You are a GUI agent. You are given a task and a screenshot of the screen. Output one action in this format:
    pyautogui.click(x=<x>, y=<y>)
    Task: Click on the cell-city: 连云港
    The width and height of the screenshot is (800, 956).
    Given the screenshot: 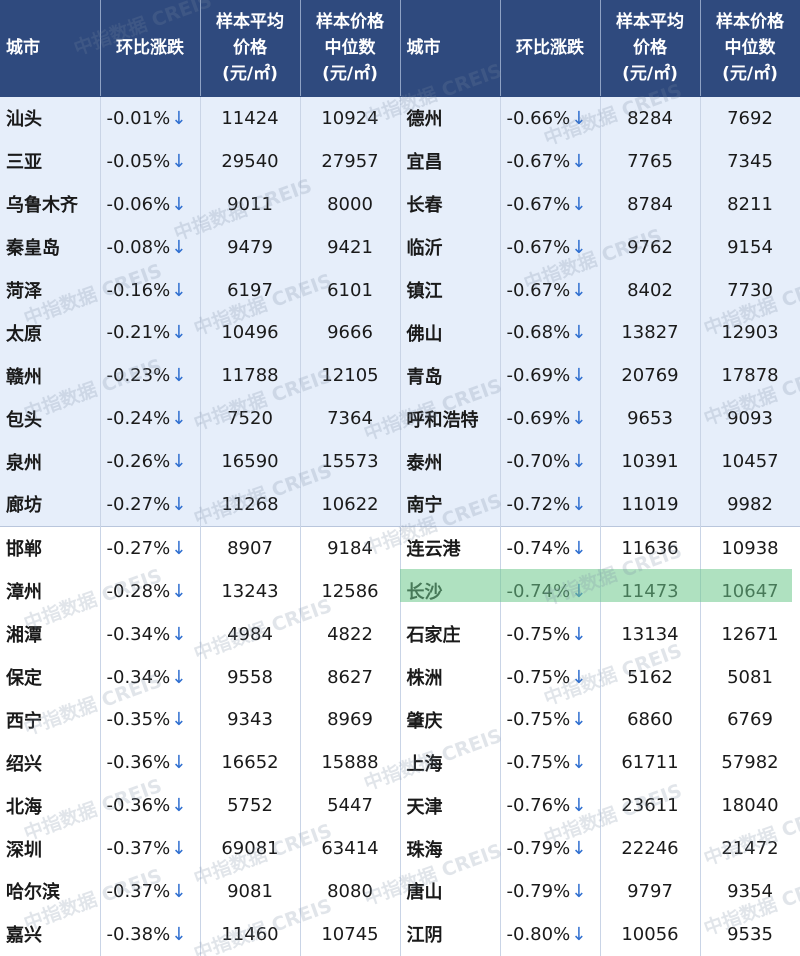 What is the action you would take?
    pyautogui.click(x=450, y=547)
    